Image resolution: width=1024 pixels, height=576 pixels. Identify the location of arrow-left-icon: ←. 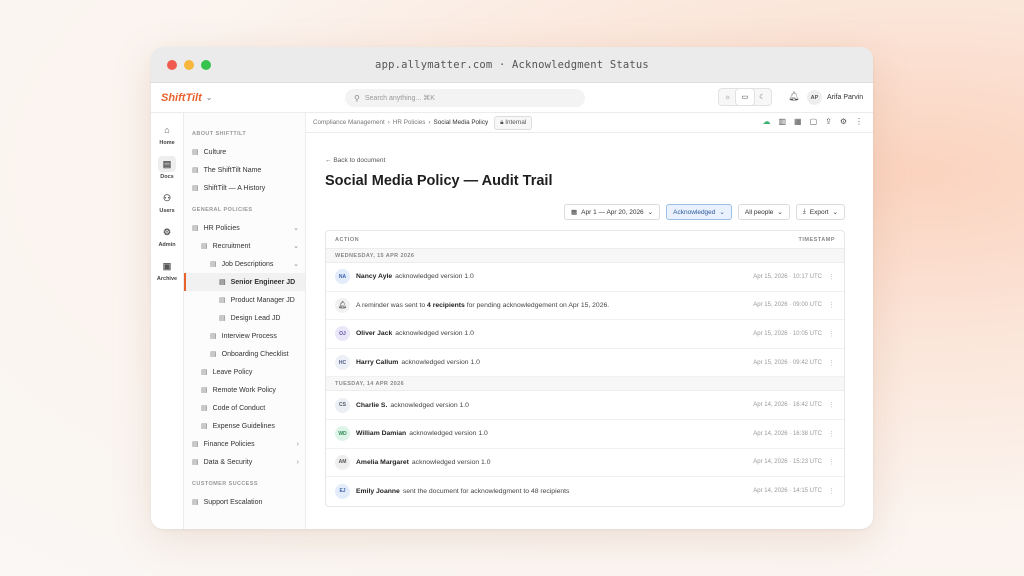
(328, 160).